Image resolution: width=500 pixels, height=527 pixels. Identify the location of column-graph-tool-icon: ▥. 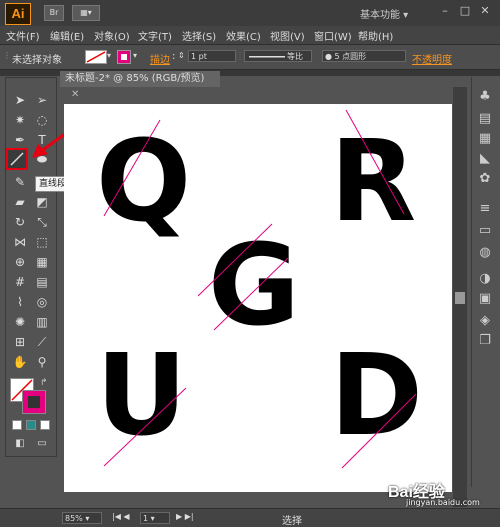
(42, 322).